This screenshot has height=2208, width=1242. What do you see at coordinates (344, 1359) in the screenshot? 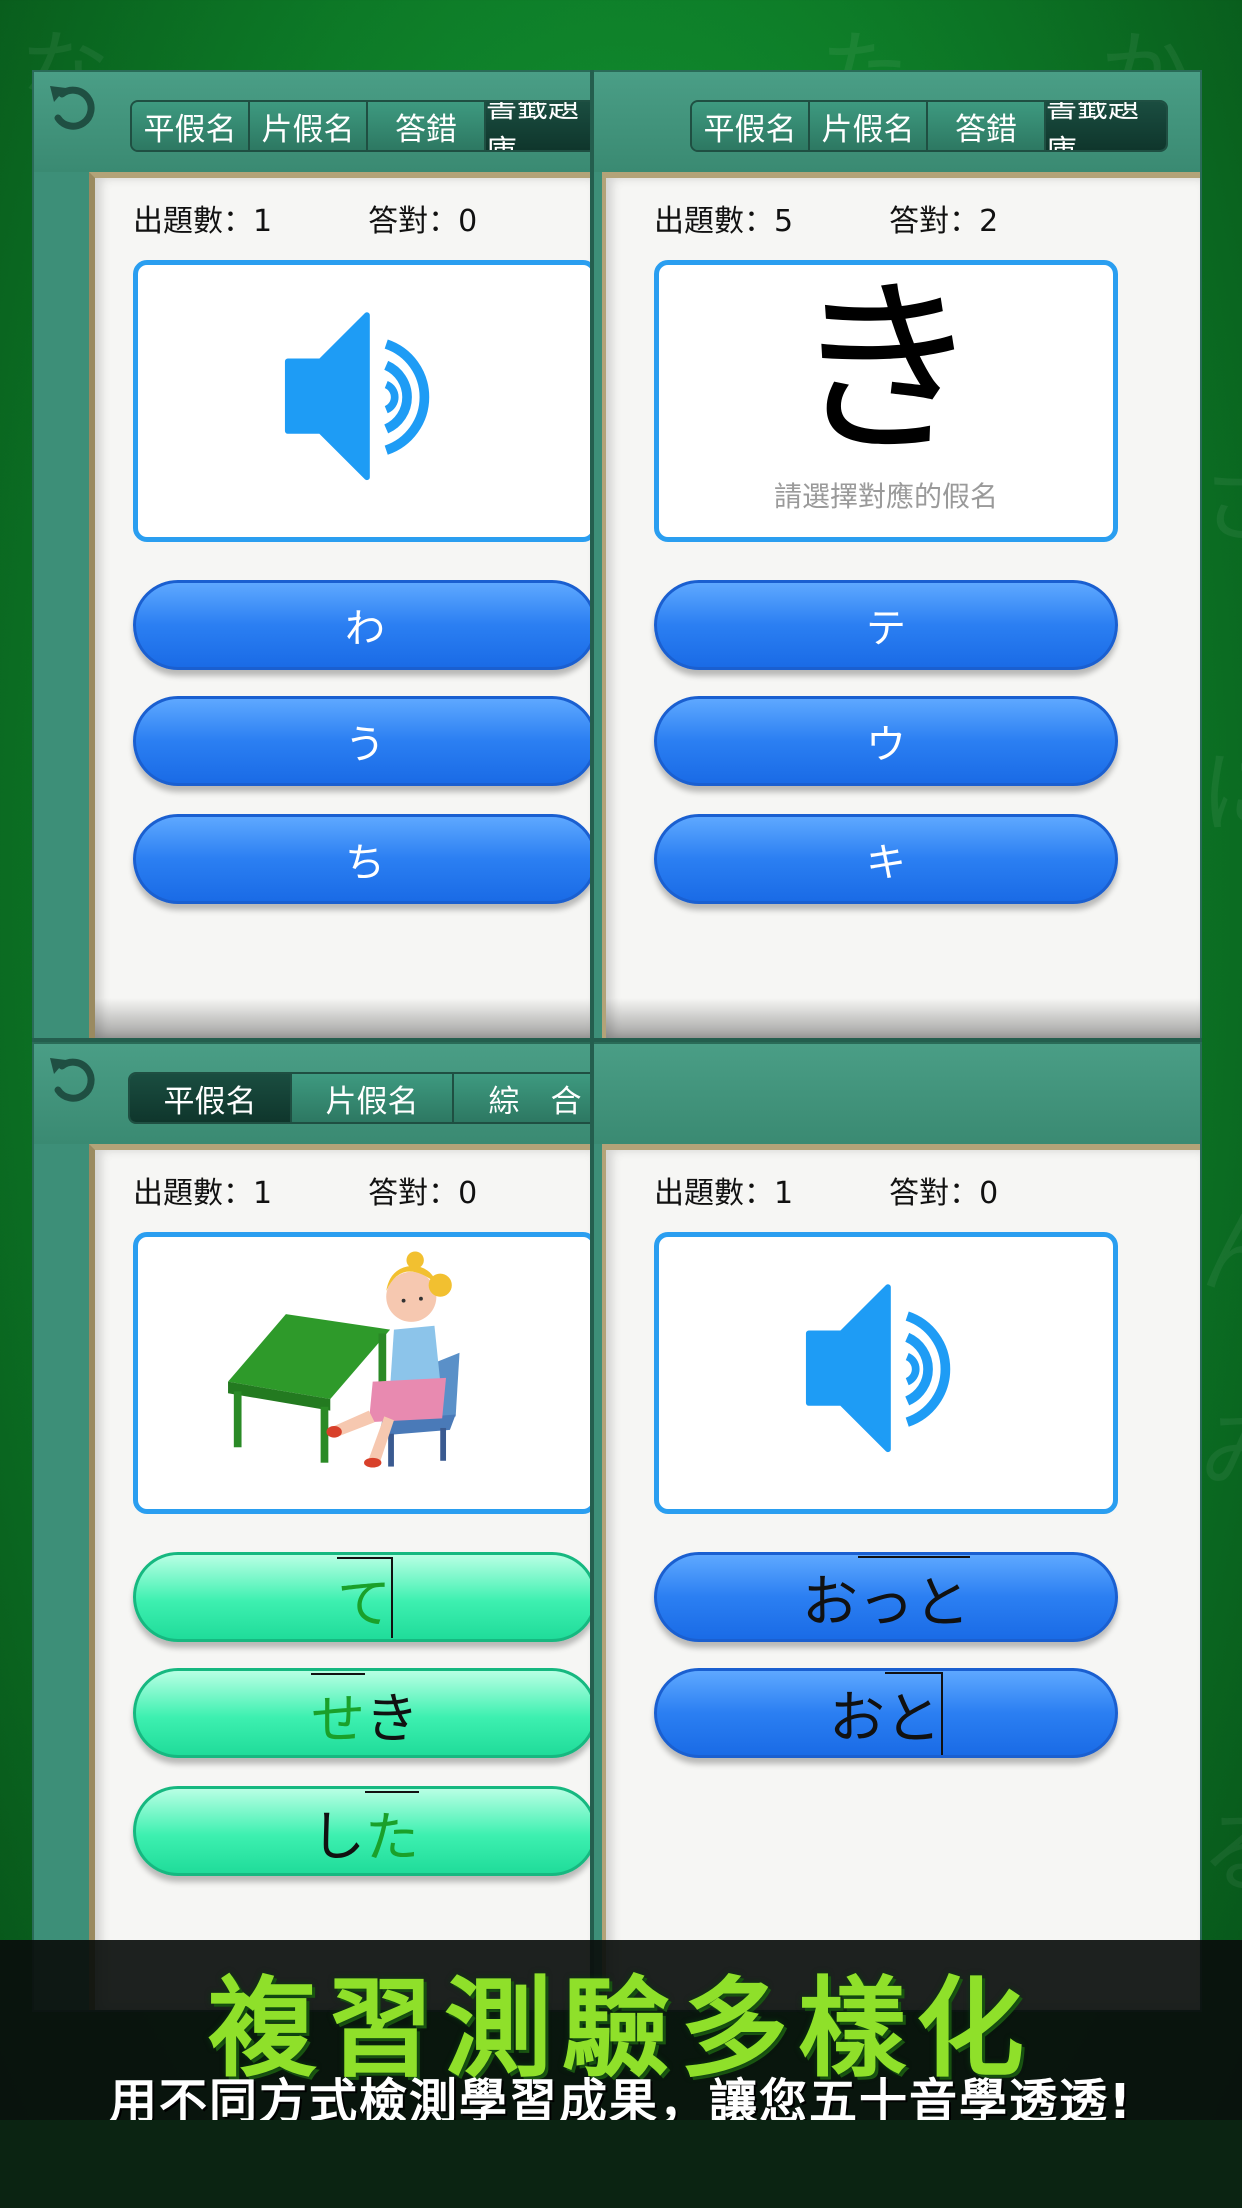
I see `girl-at-desk-illustration` at bounding box center [344, 1359].